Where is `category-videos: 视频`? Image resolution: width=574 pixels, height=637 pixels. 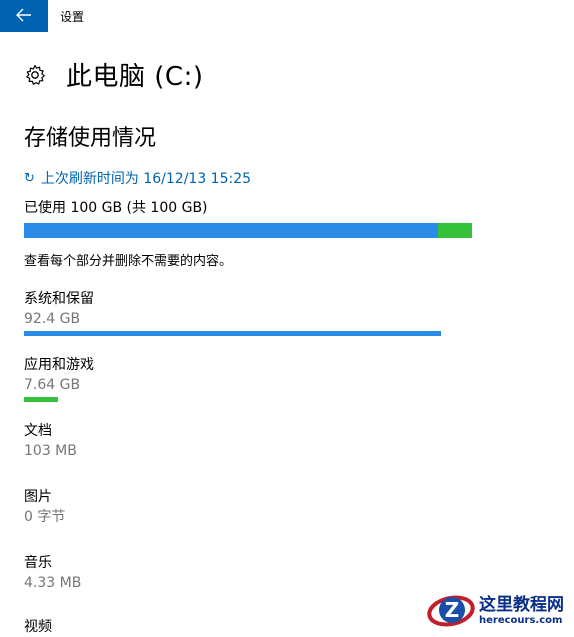
category-videos: 视频 is located at coordinates (38, 627).